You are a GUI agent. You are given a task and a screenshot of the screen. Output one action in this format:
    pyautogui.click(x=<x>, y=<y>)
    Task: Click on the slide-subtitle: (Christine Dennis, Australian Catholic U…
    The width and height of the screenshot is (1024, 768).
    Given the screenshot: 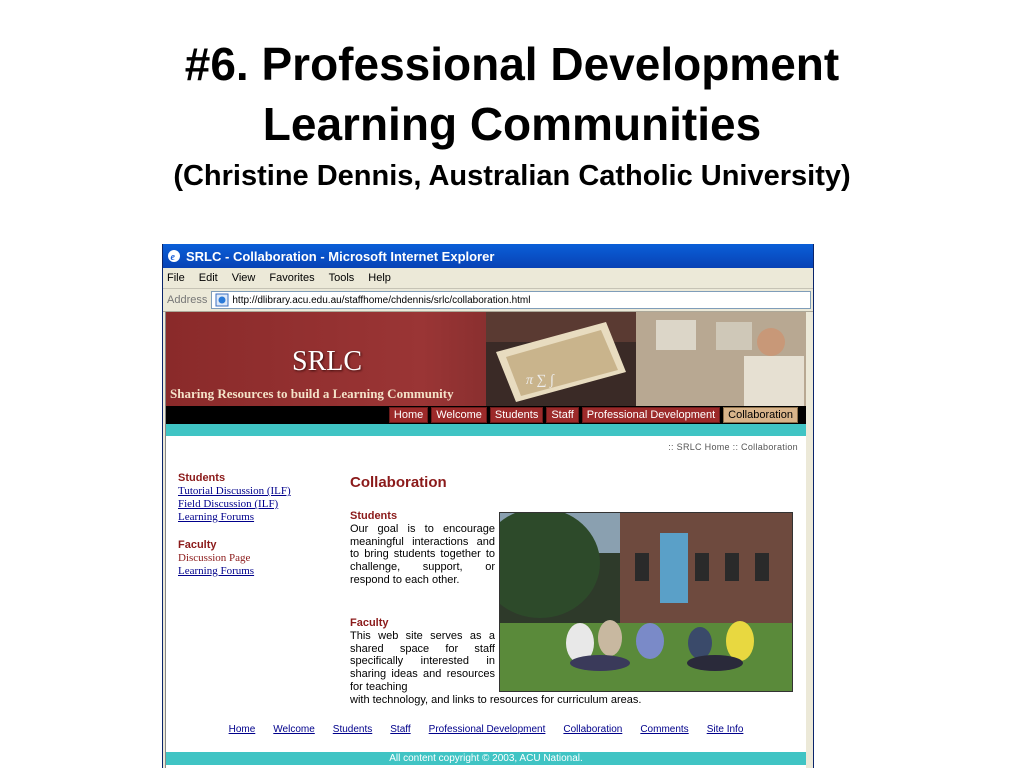 What is the action you would take?
    pyautogui.click(x=512, y=176)
    